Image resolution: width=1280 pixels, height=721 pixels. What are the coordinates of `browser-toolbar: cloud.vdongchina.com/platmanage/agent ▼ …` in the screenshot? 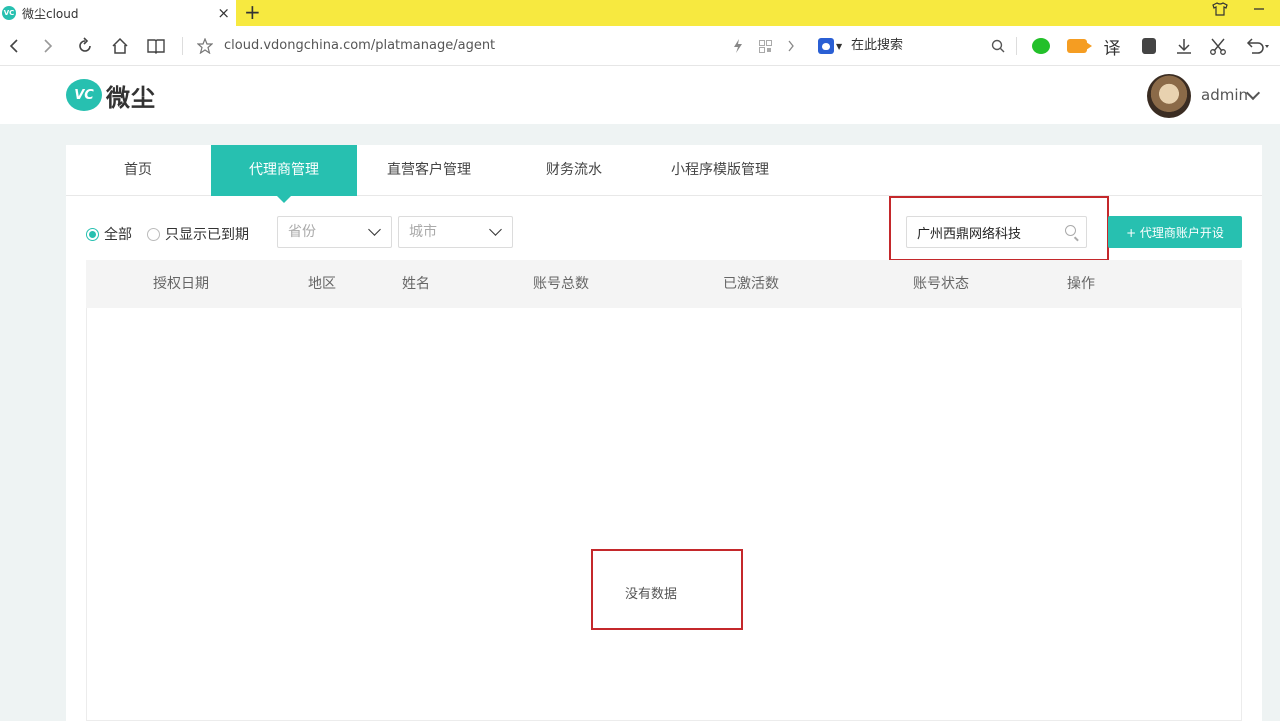 It's located at (640, 46).